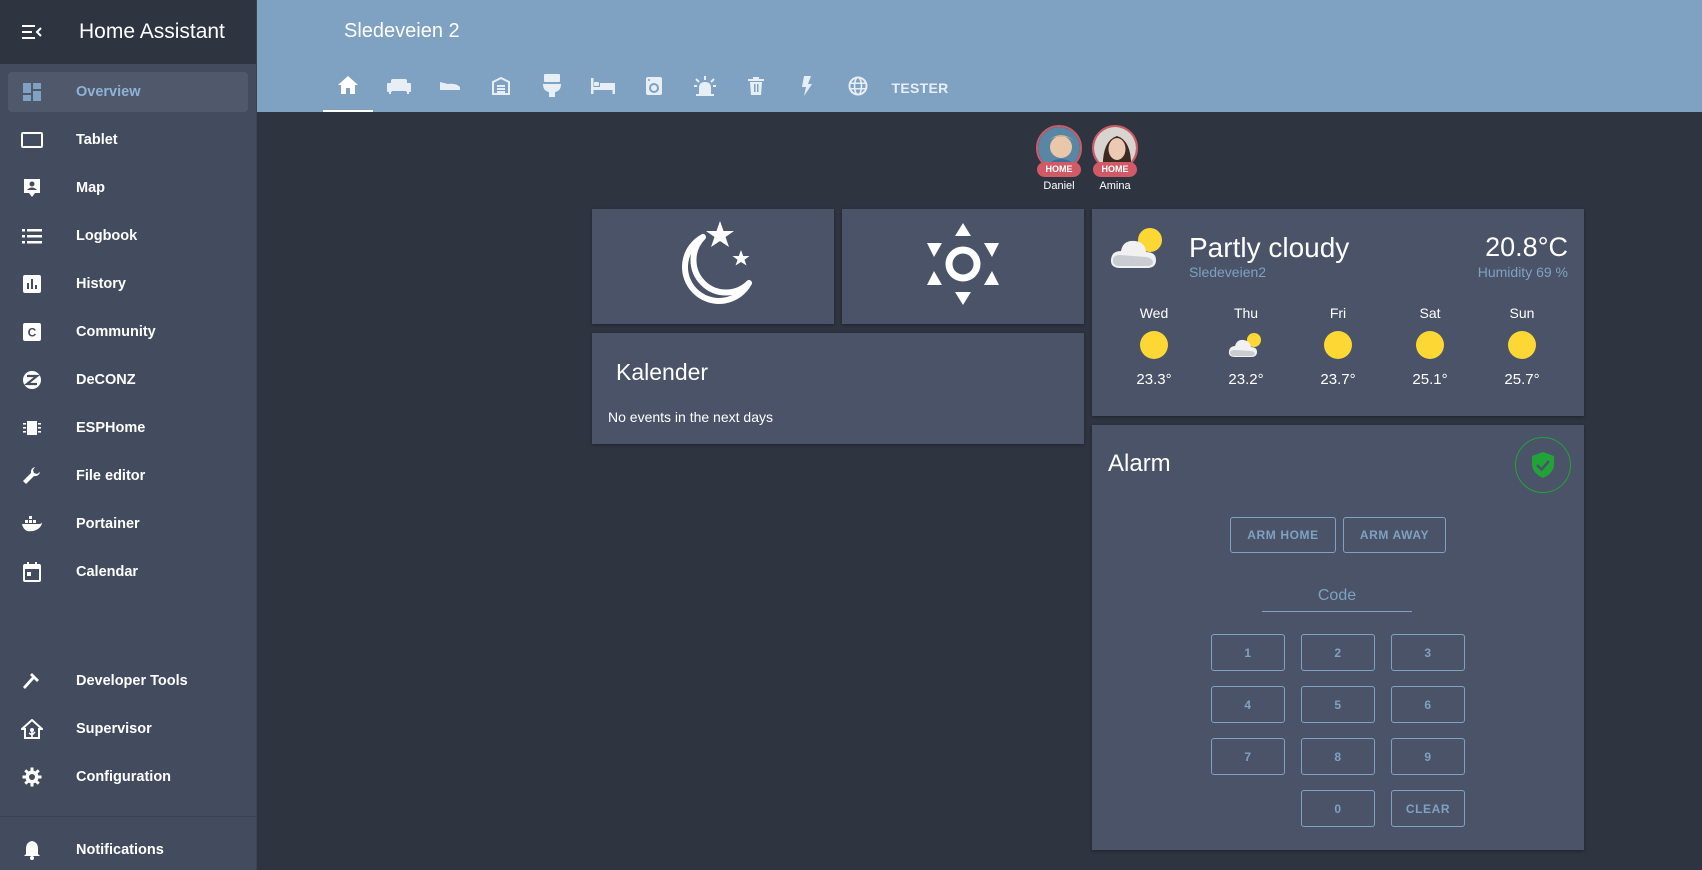 The width and height of the screenshot is (1702, 870). I want to click on sidebar-item-map: Map, so click(128, 188).